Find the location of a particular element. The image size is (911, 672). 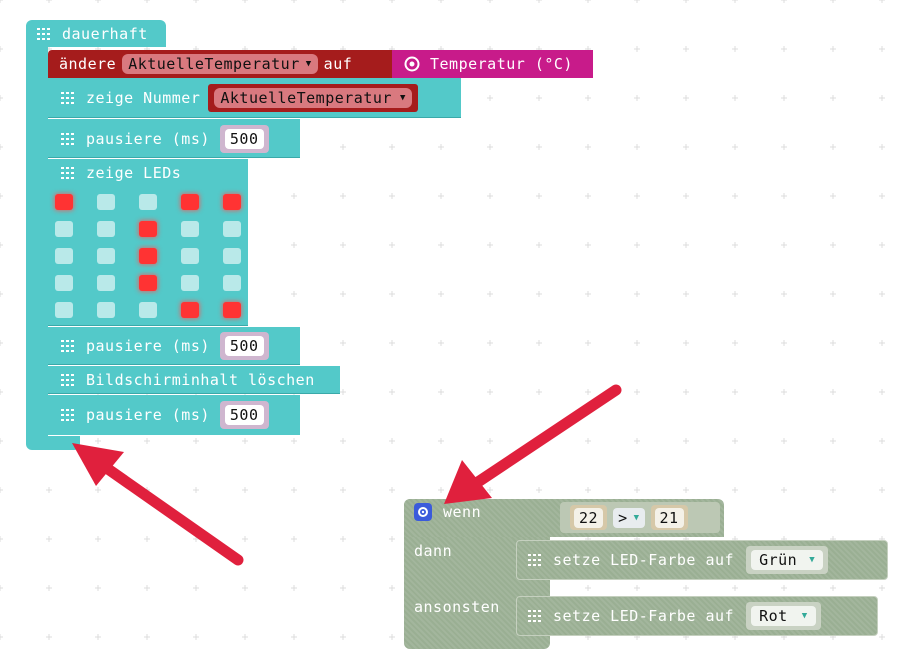

set-variable-block: ändere AktuelleTemperatur ▼ auf is located at coordinates (220, 64).